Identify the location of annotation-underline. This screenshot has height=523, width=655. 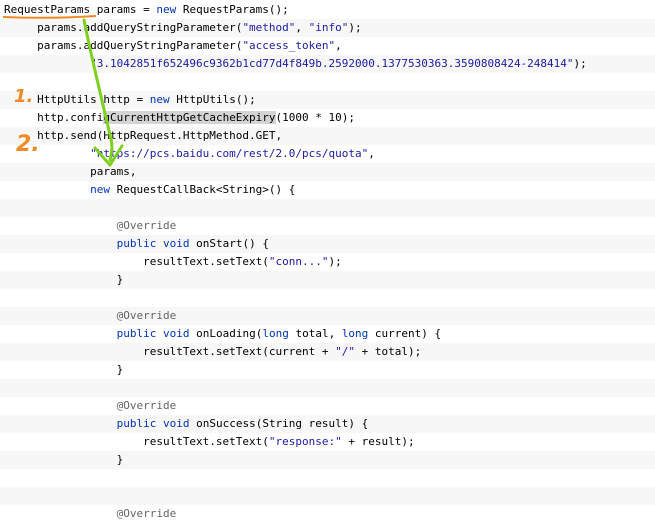
(49, 17).